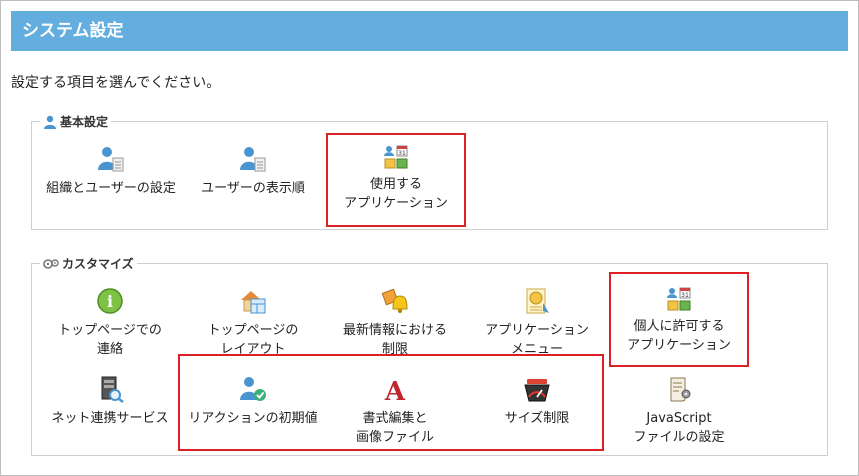 The image size is (859, 476). What do you see at coordinates (679, 437) in the screenshot?
I see `item-label: ファイルの設定` at bounding box center [679, 437].